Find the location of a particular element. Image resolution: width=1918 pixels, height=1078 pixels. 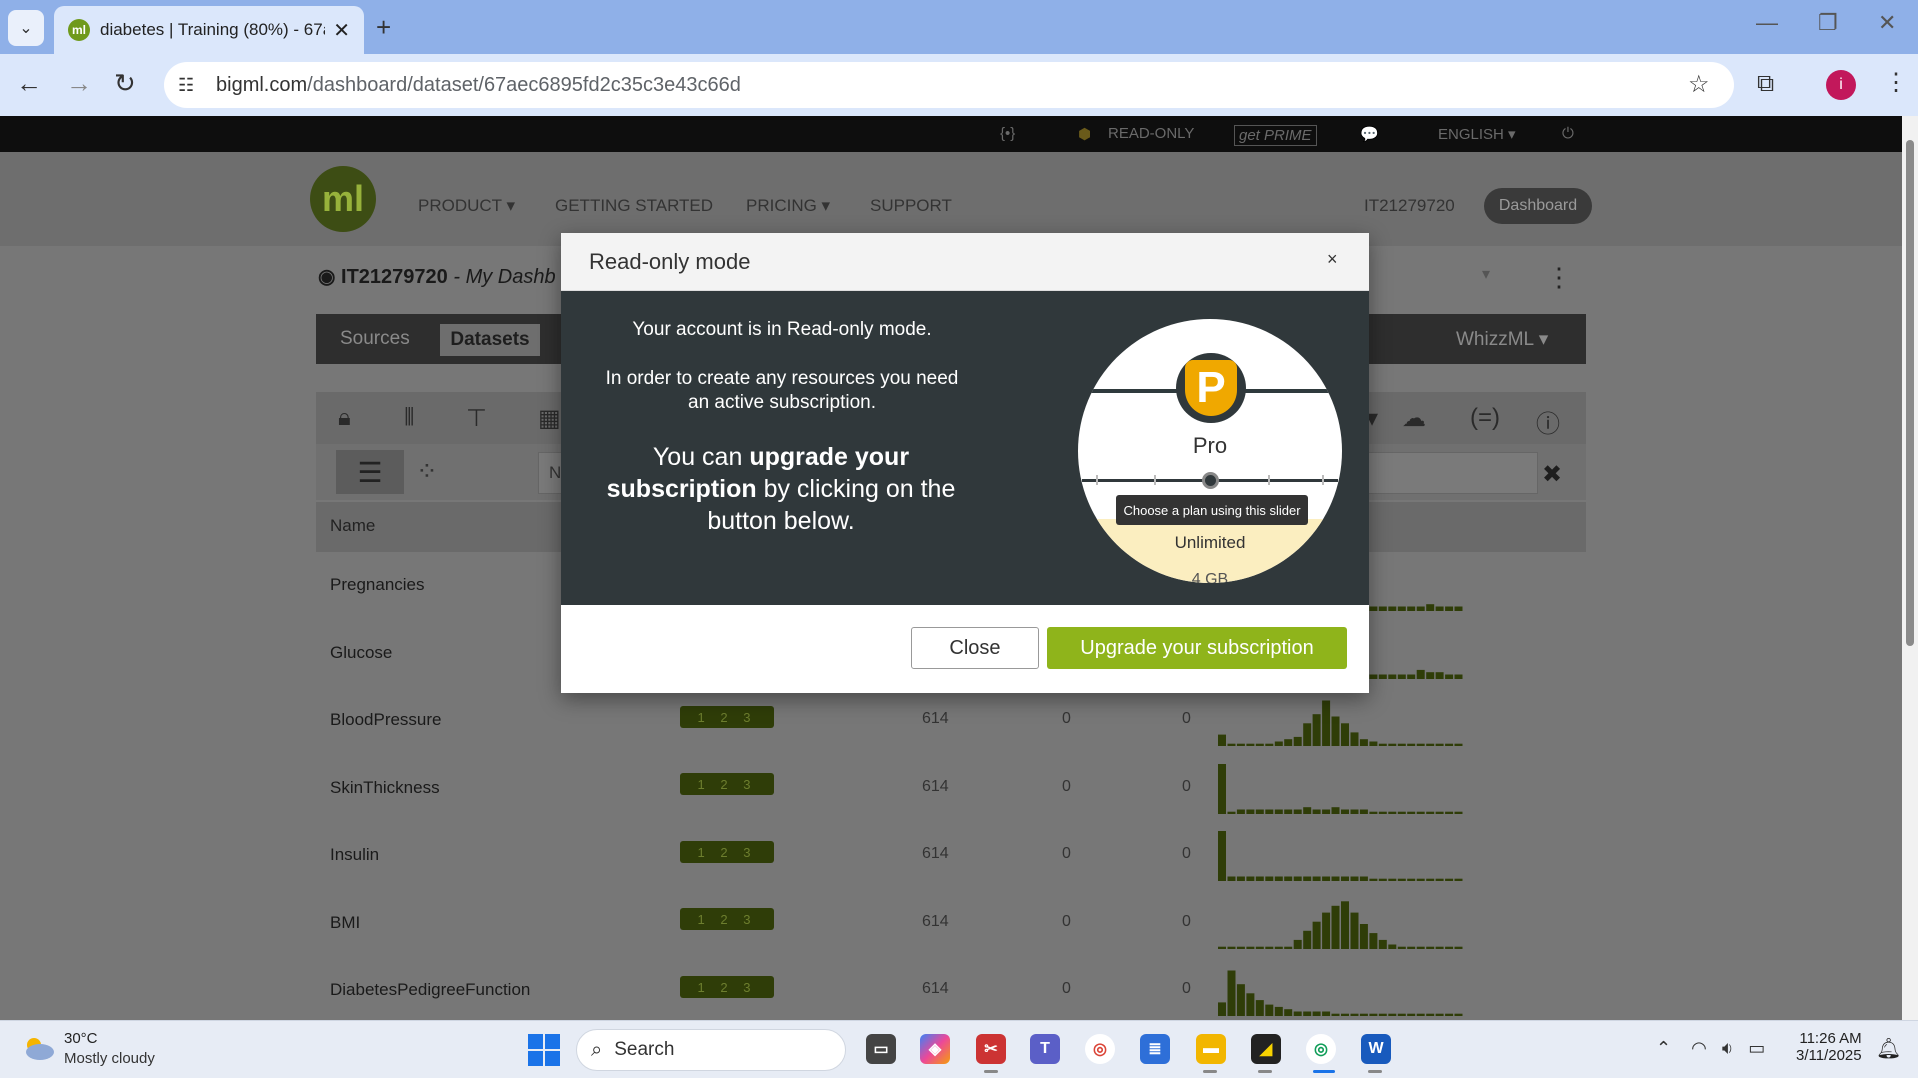

nav-pricing: PRICING ▾ is located at coordinates (788, 206).